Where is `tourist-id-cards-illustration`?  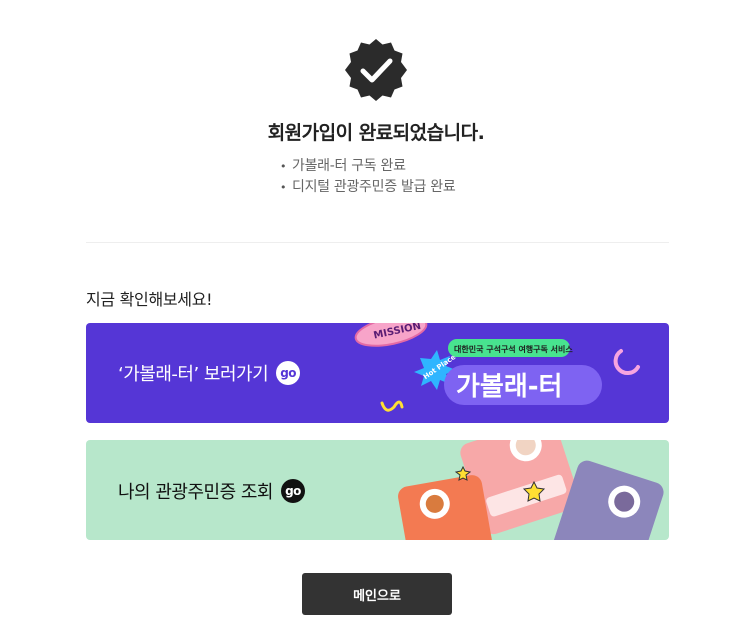 tourist-id-cards-illustration is located at coordinates (531, 490).